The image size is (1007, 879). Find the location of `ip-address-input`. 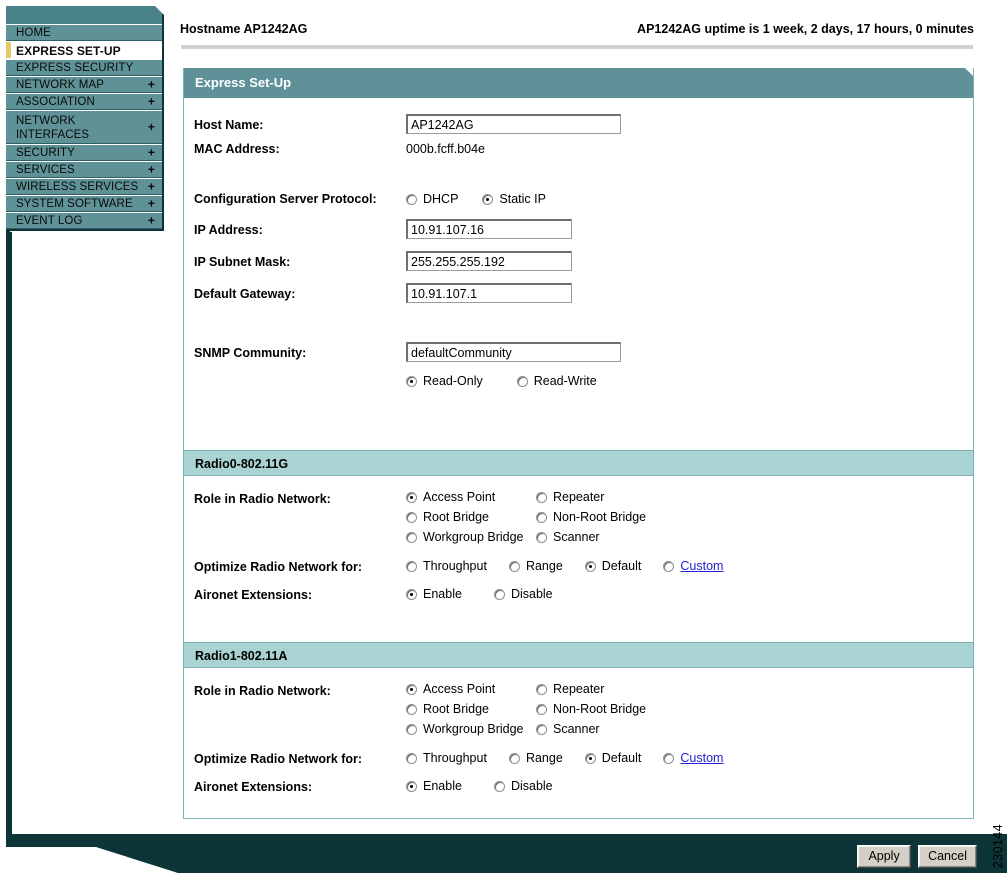

ip-address-input is located at coordinates (489, 229).